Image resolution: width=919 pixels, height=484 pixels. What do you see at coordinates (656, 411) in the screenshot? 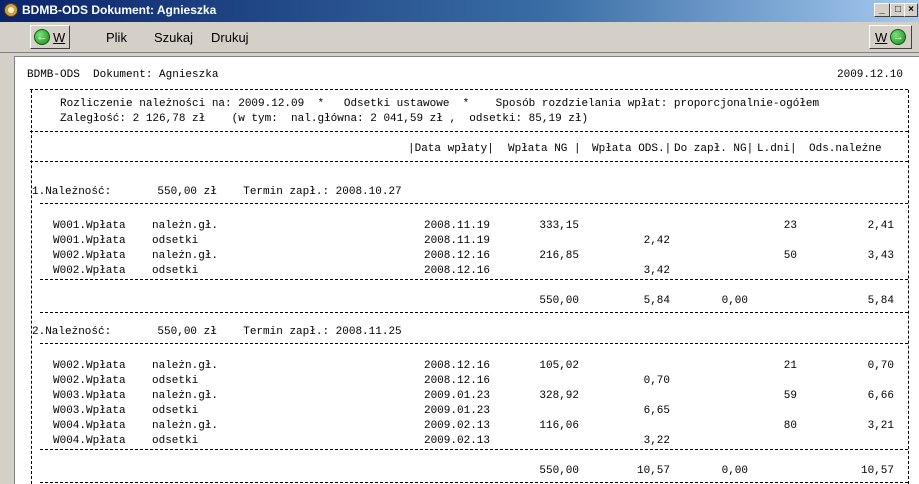
I see `payment-ods: 6,65` at bounding box center [656, 411].